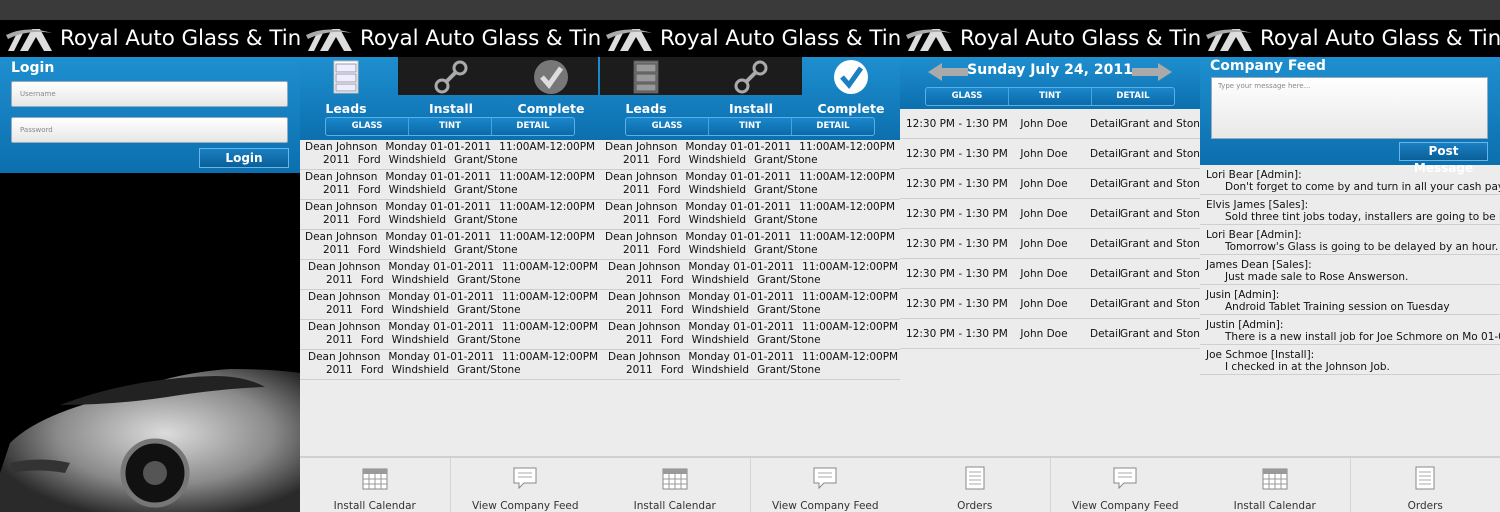  What do you see at coordinates (629, 39) in the screenshot?
I see `app-logo-icon` at bounding box center [629, 39].